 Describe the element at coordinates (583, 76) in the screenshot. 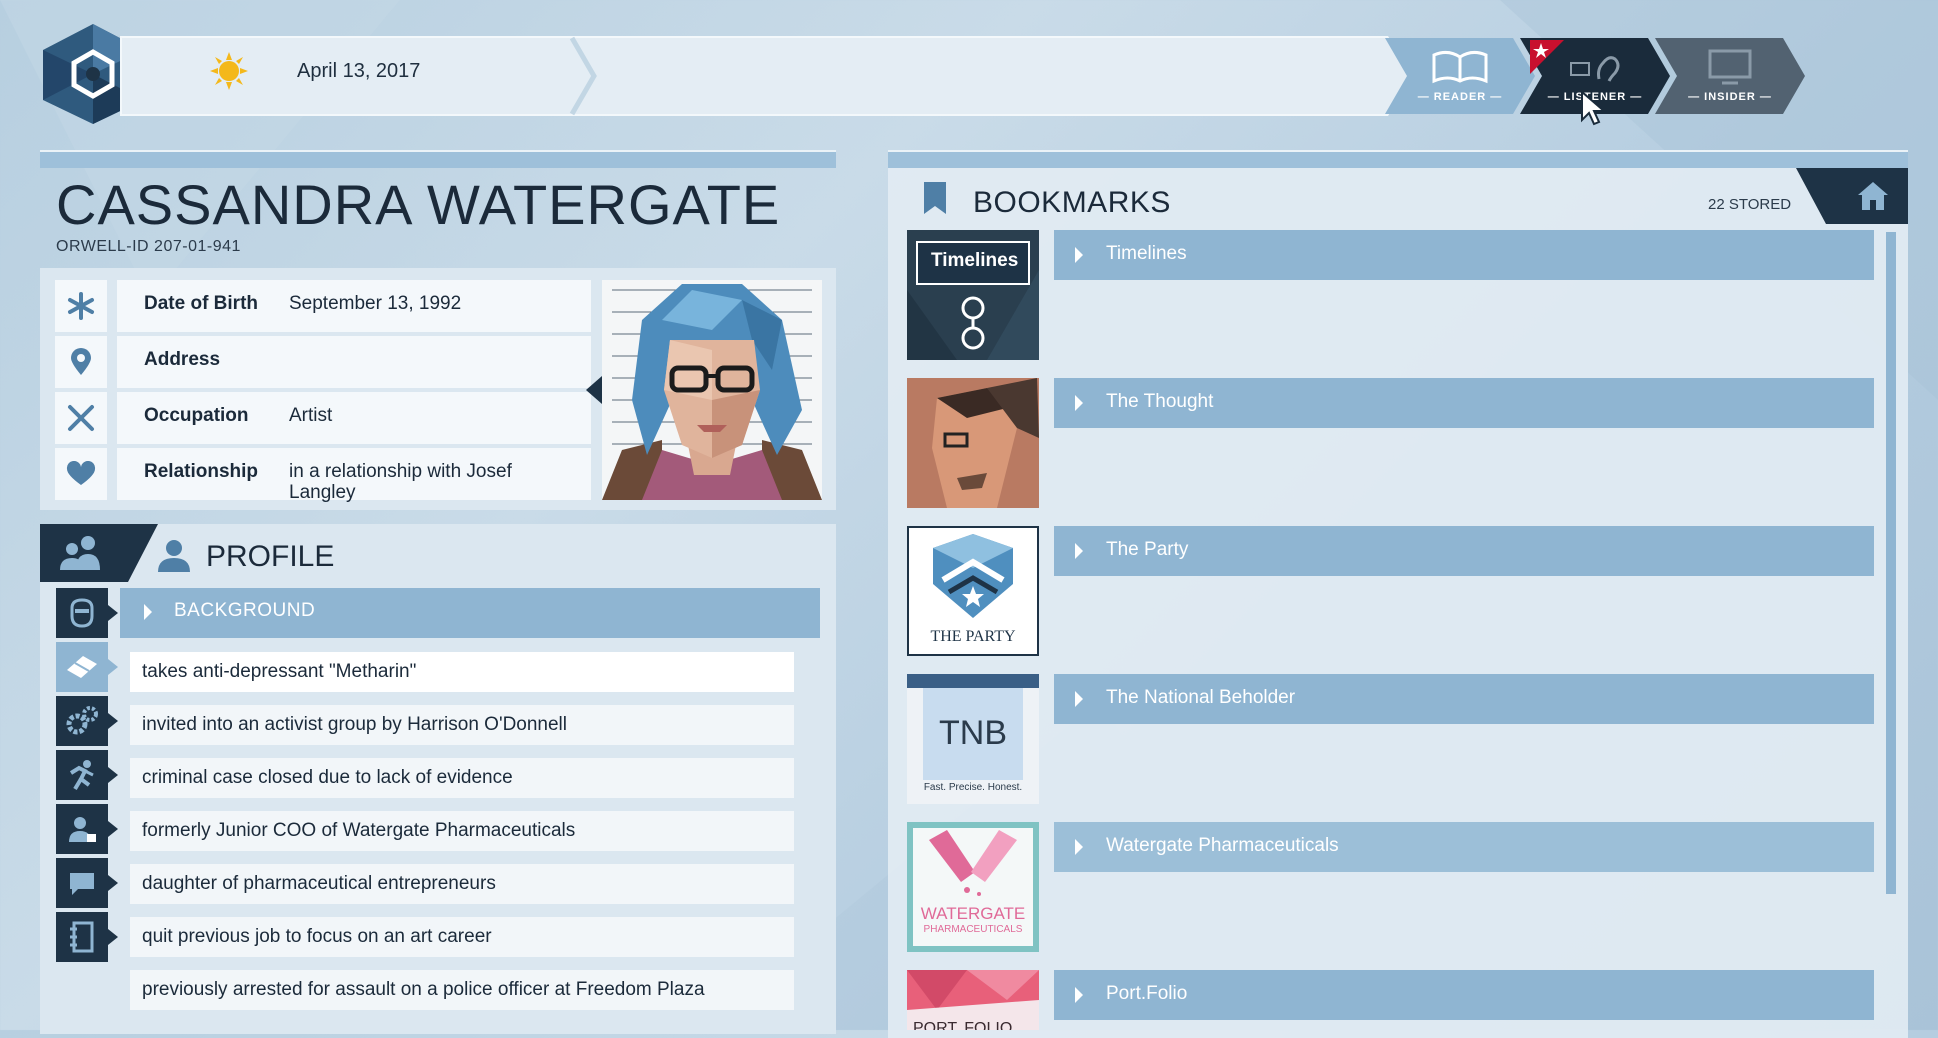

I see `bar-divider` at that location.